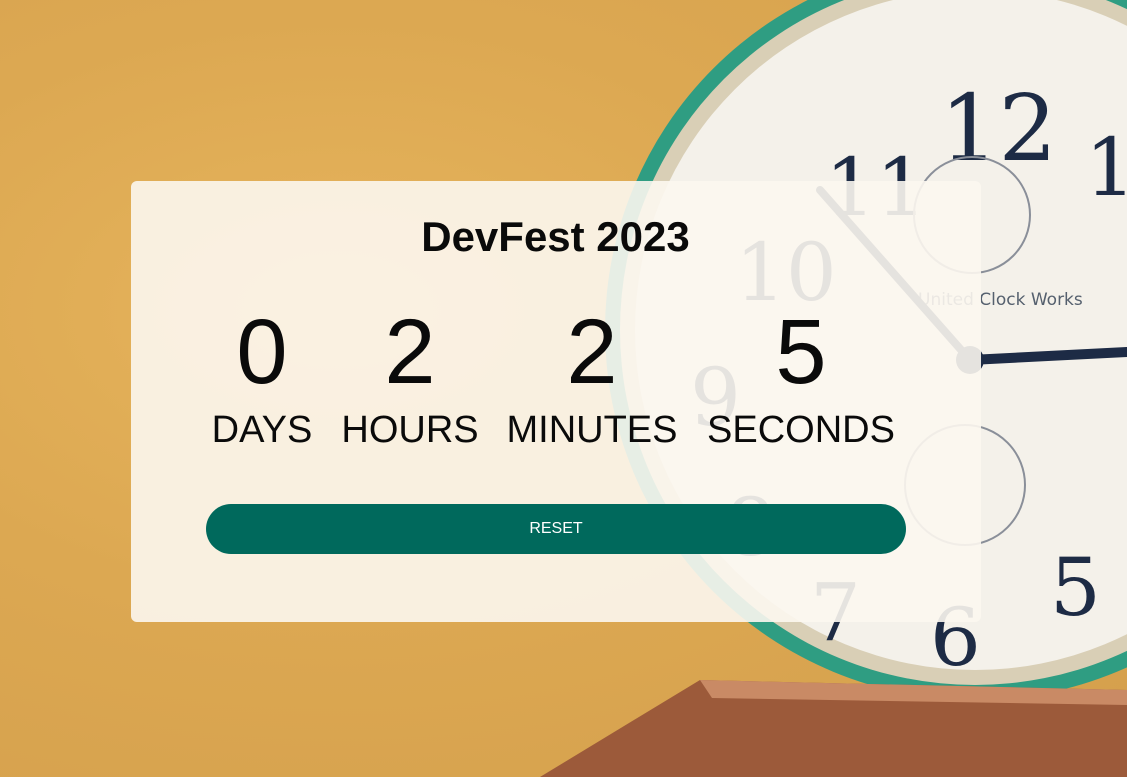  What do you see at coordinates (998, 128) in the screenshot?
I see `clock-numeral-12: 12` at bounding box center [998, 128].